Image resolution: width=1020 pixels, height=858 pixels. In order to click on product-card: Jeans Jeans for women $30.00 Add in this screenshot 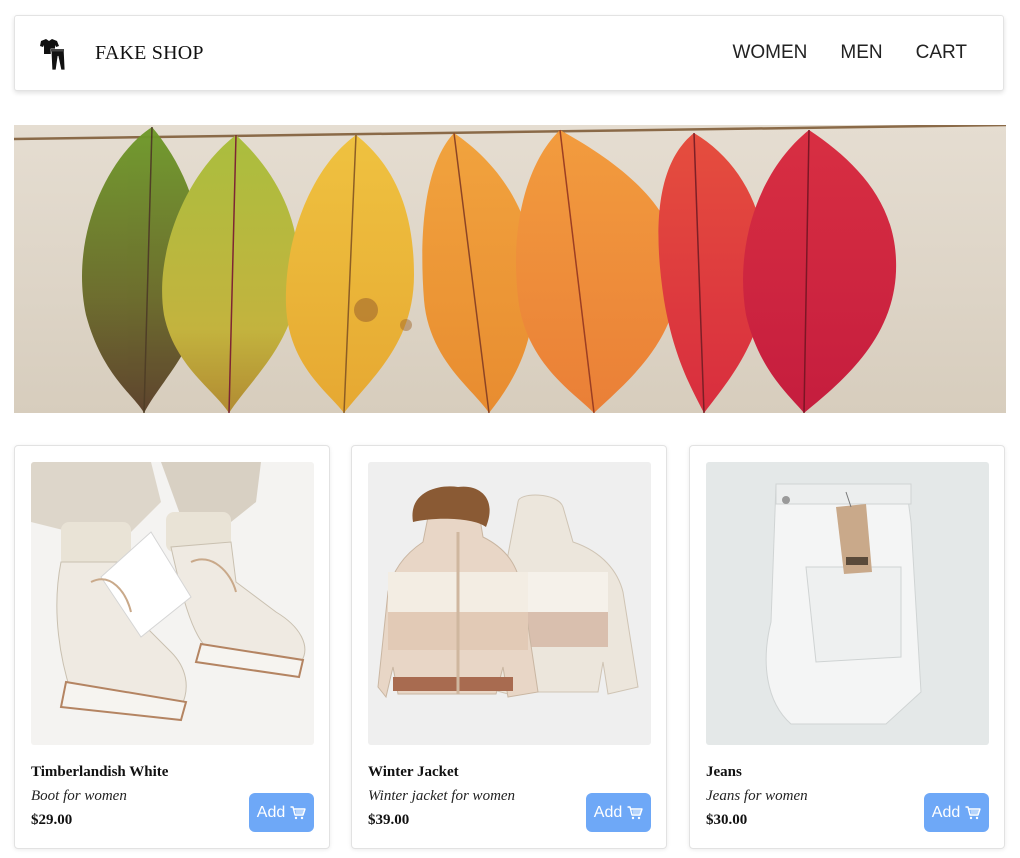, I will do `click(847, 647)`.